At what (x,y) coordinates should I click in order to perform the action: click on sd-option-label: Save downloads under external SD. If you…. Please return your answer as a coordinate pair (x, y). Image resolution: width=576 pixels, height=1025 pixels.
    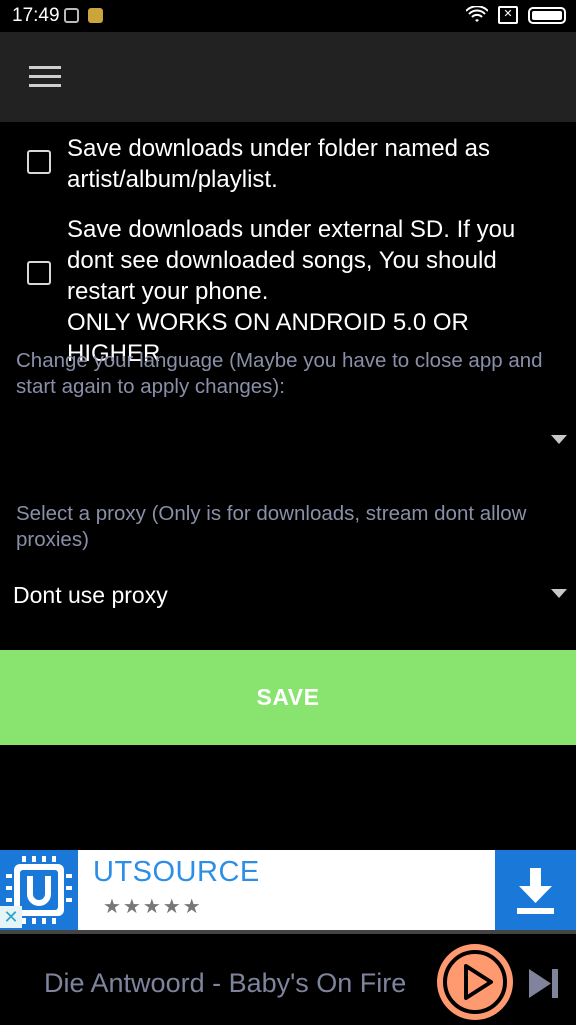
    Looking at the image, I should click on (291, 291).